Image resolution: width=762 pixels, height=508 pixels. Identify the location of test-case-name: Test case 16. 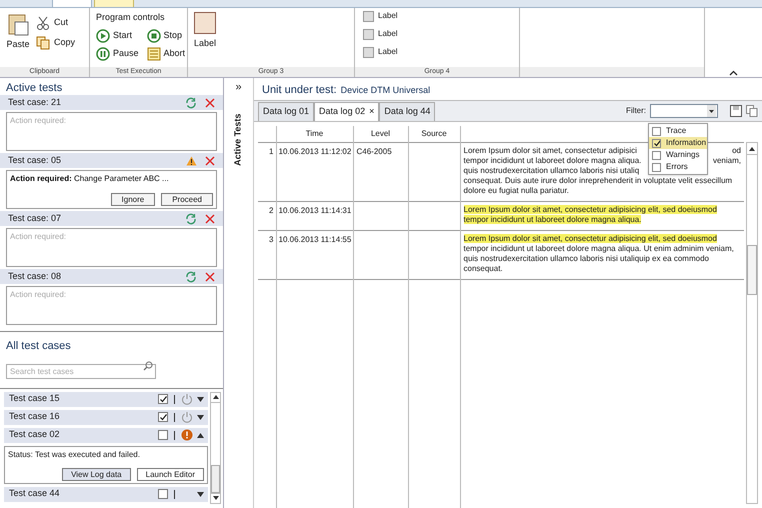
(35, 417).